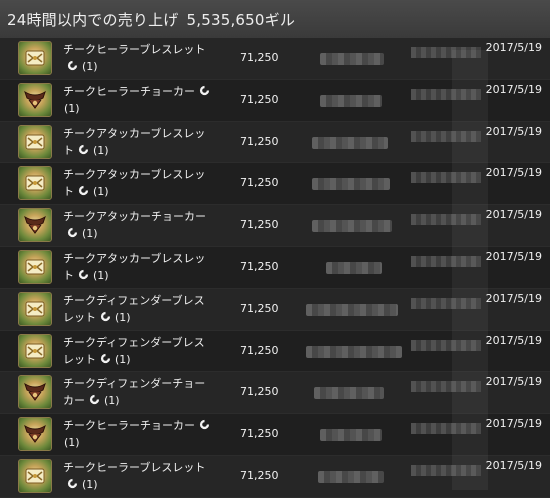 Image resolution: width=550 pixels, height=498 pixels. What do you see at coordinates (241, 19) in the screenshot?
I see `sales-total-amount: 5,535,650ギル` at bounding box center [241, 19].